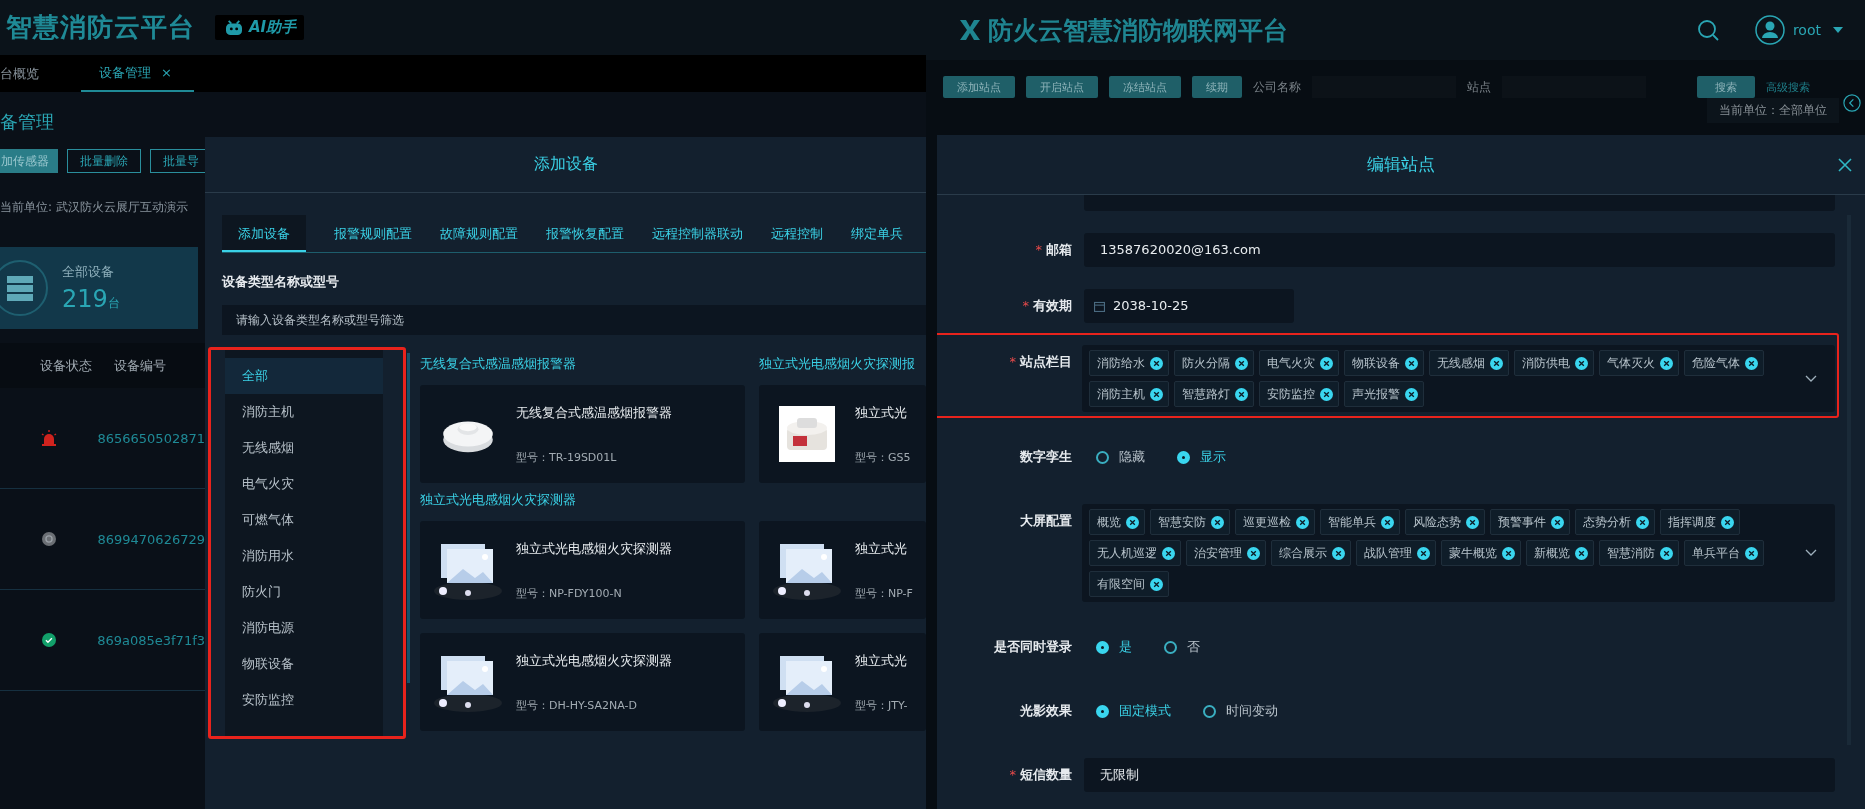 This screenshot has width=1865, height=809. I want to click on input-field: 无限制, so click(1459, 775).